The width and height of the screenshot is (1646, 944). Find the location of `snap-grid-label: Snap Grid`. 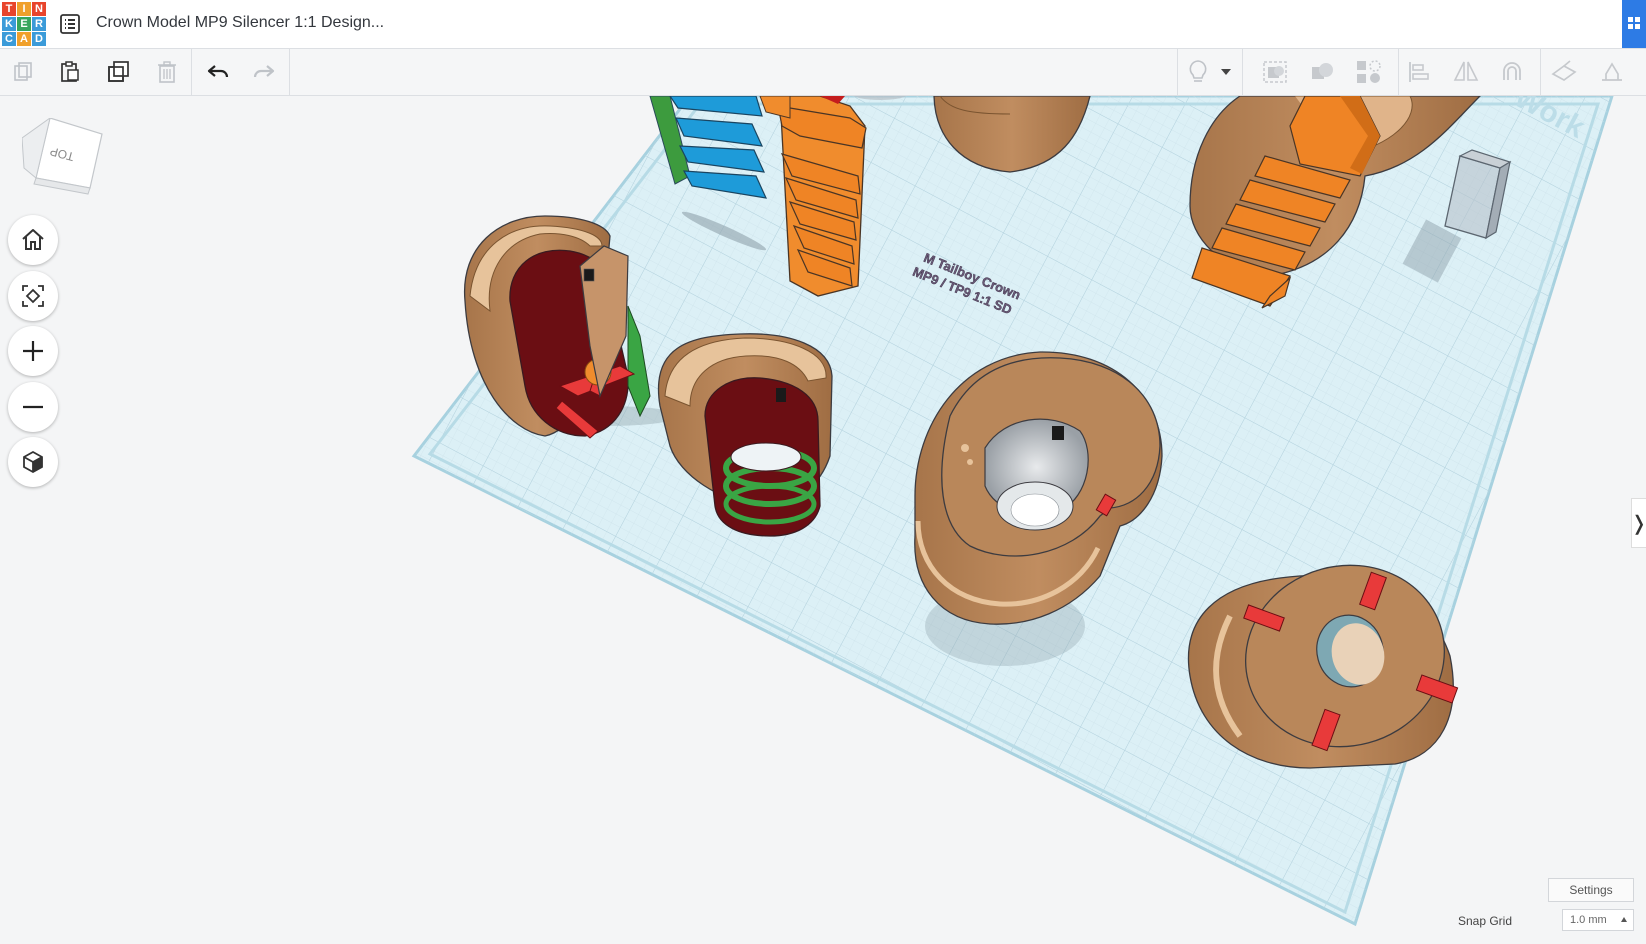

snap-grid-label: Snap Grid is located at coordinates (1484, 921).